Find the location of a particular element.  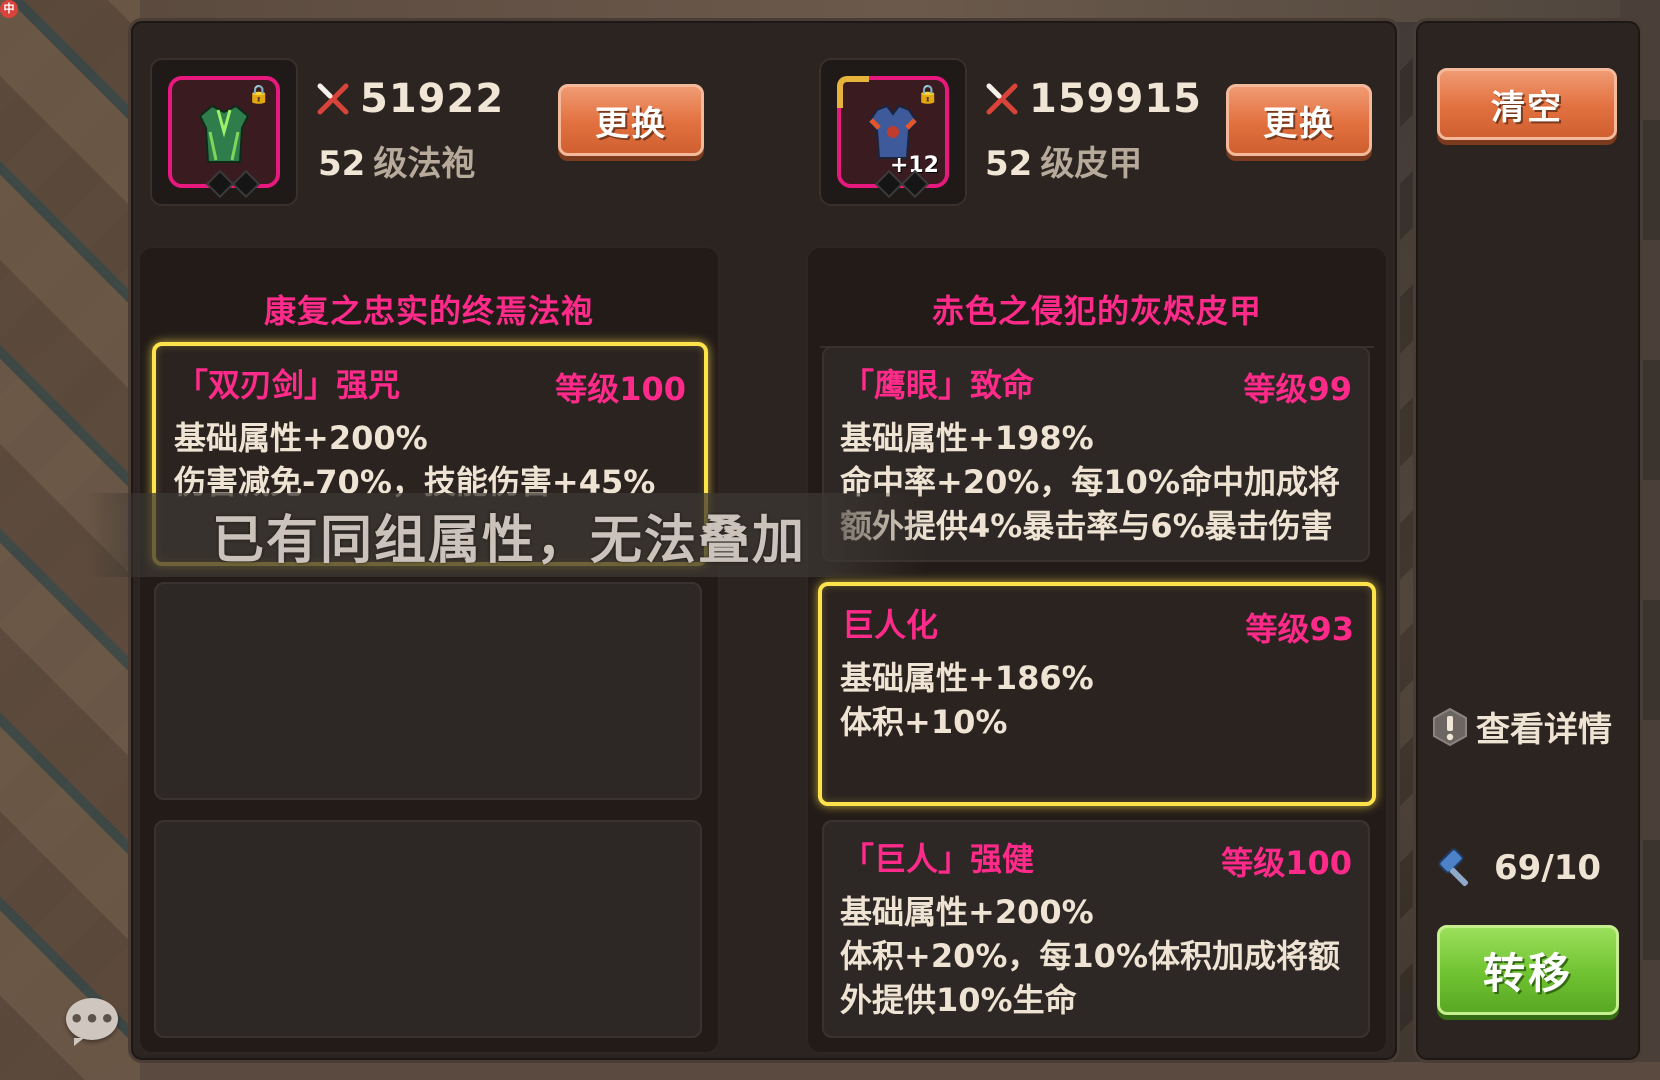

left-item-slot: 🔒 is located at coordinates (224, 132).